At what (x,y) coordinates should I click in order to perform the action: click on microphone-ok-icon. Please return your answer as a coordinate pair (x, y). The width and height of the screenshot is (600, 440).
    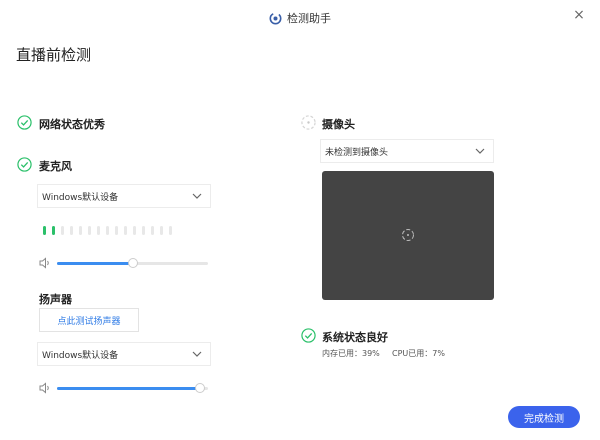
    Looking at the image, I should click on (24, 164).